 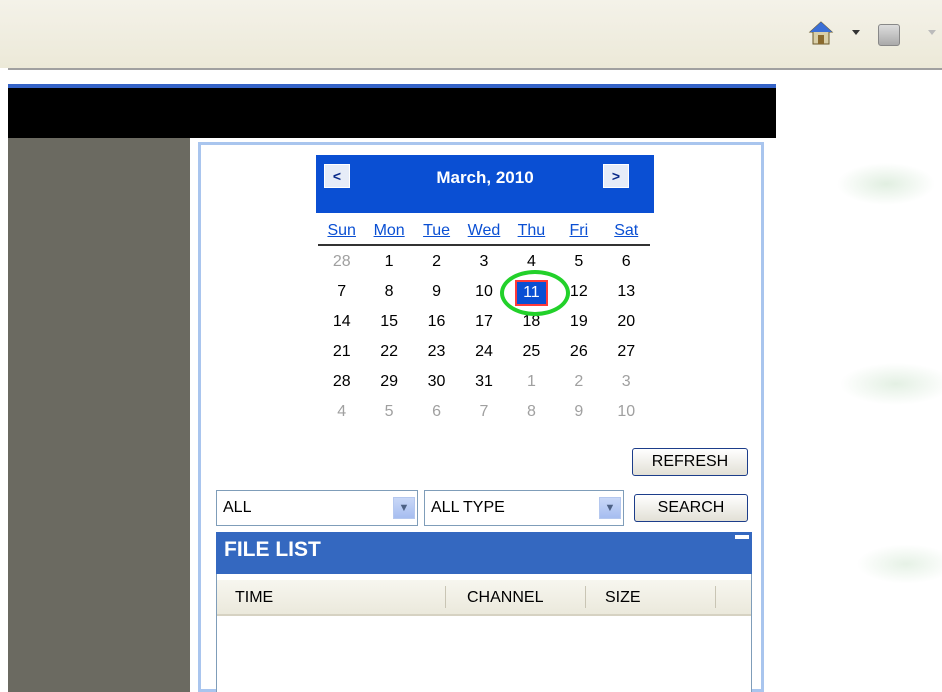 I want to click on search-button: SEARCH, so click(x=691, y=508).